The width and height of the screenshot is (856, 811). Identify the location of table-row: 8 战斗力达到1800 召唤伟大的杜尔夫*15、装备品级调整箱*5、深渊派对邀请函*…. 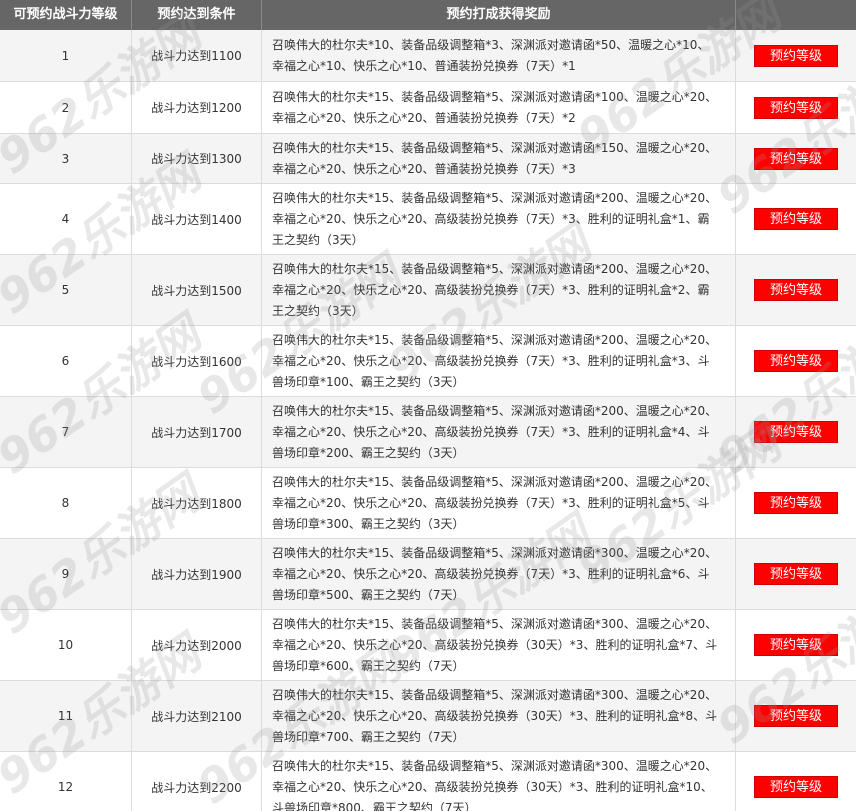
(428, 503).